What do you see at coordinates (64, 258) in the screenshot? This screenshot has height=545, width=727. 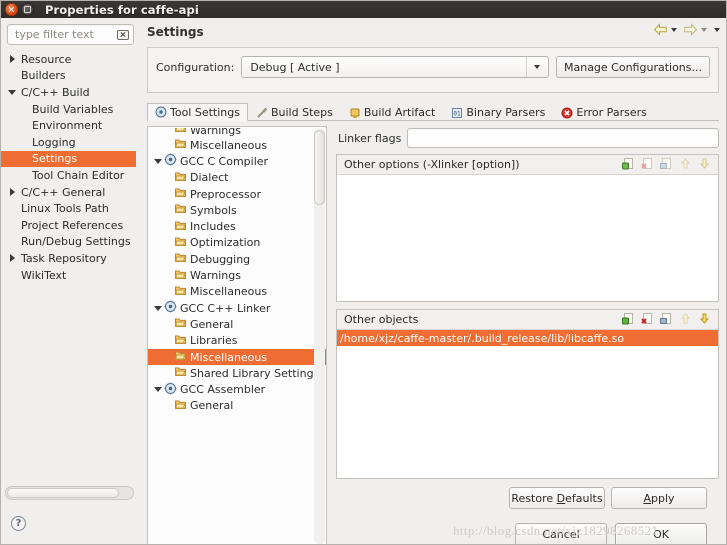 I see `sidebar-item-label: Task Repository` at bounding box center [64, 258].